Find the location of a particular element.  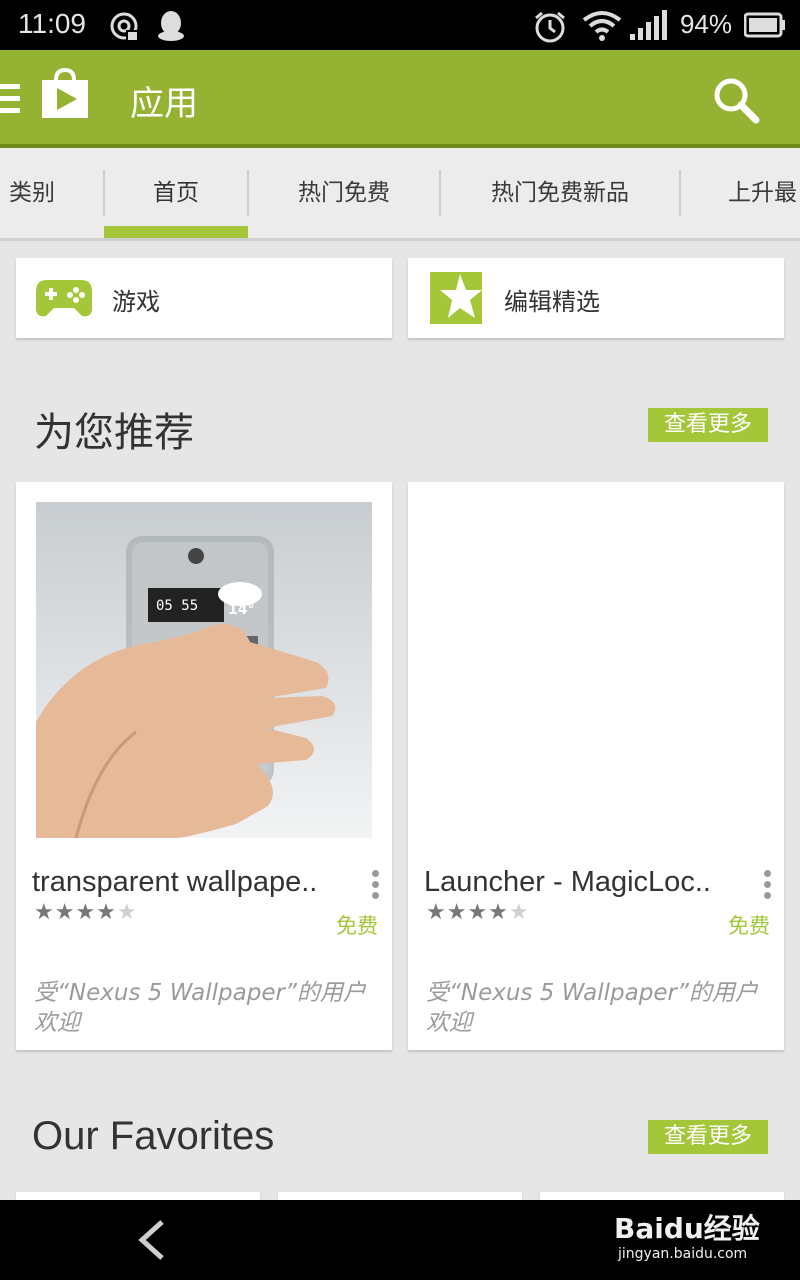

tab-categories: 类别 is located at coordinates (32, 193).